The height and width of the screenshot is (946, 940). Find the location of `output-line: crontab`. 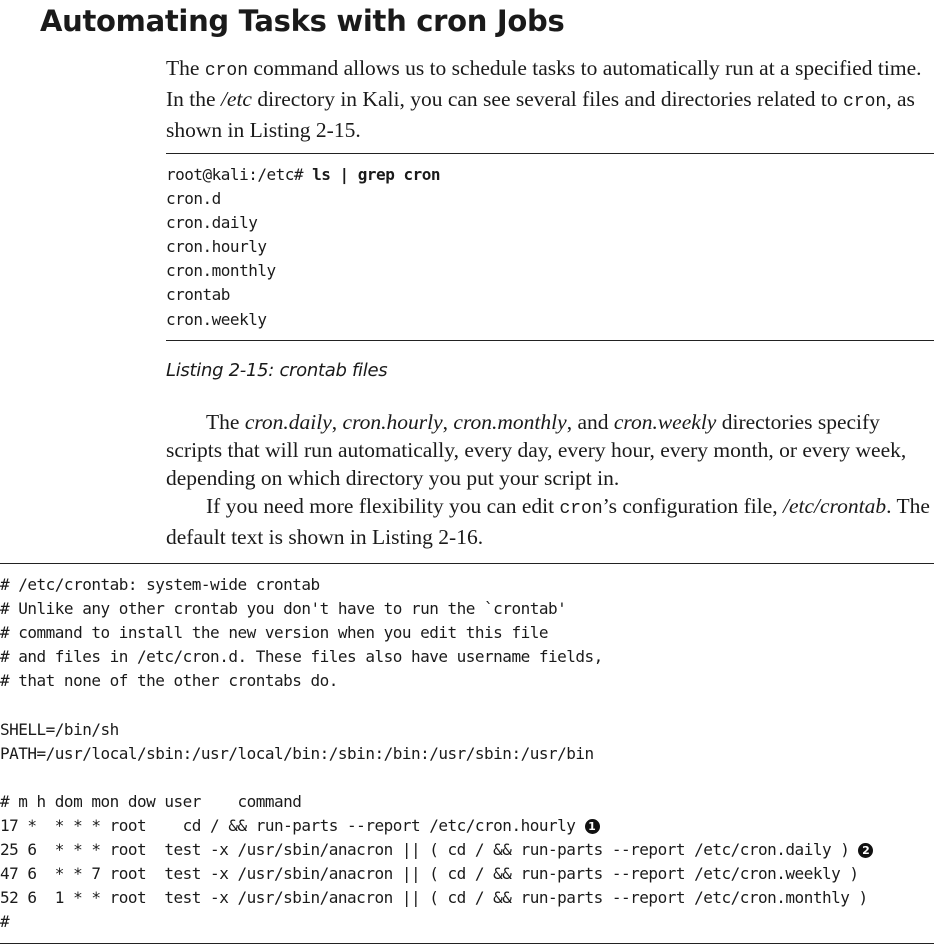

output-line: crontab is located at coordinates (198, 295).